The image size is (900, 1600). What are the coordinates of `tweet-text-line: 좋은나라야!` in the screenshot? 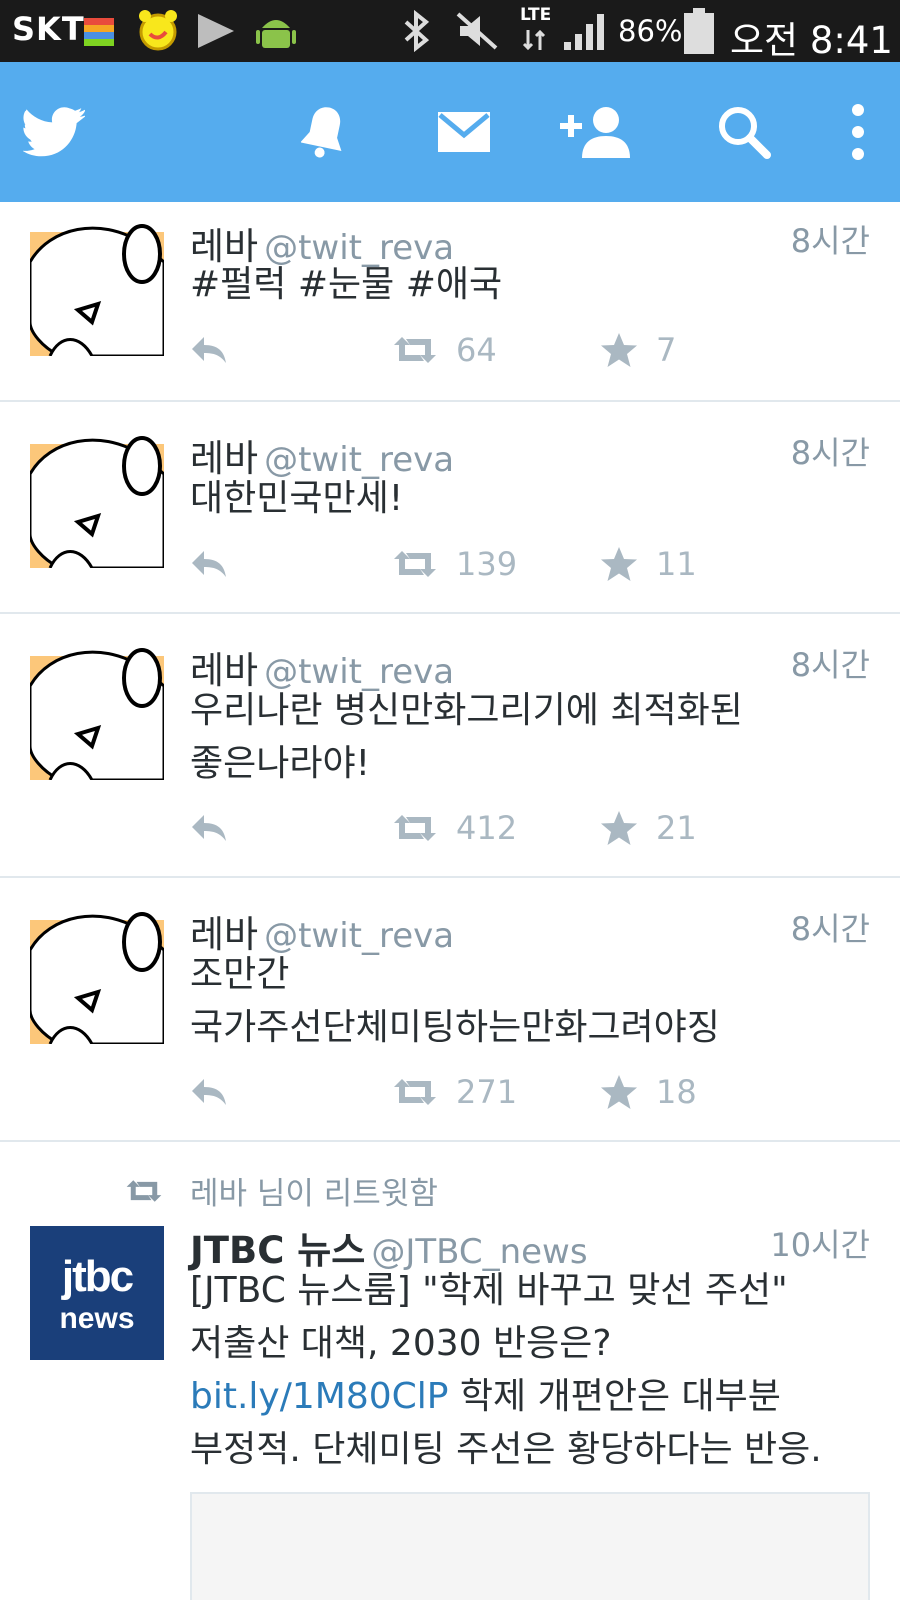 It's located at (280, 763).